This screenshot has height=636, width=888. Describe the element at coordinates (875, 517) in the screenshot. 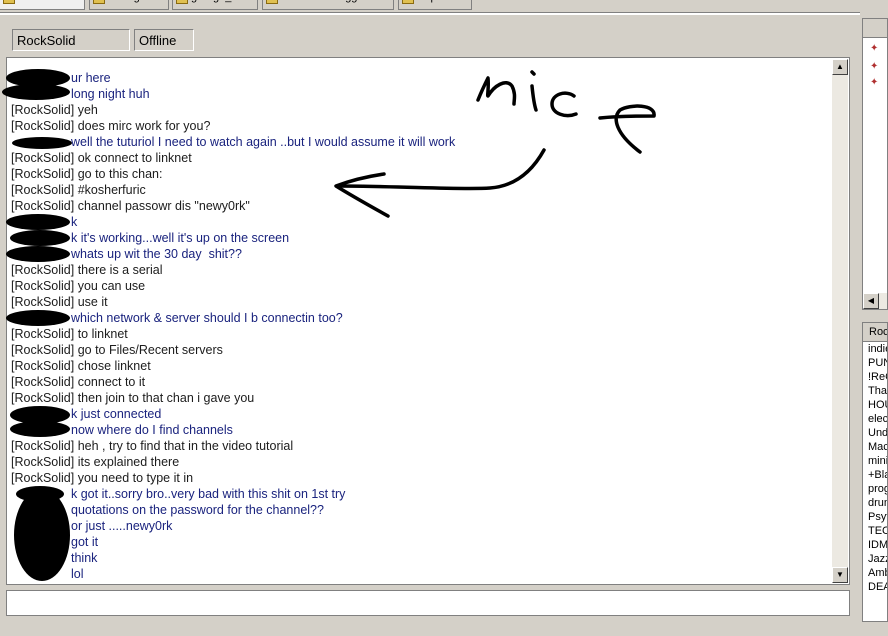

I see `channel-list-item: Psyt` at that location.